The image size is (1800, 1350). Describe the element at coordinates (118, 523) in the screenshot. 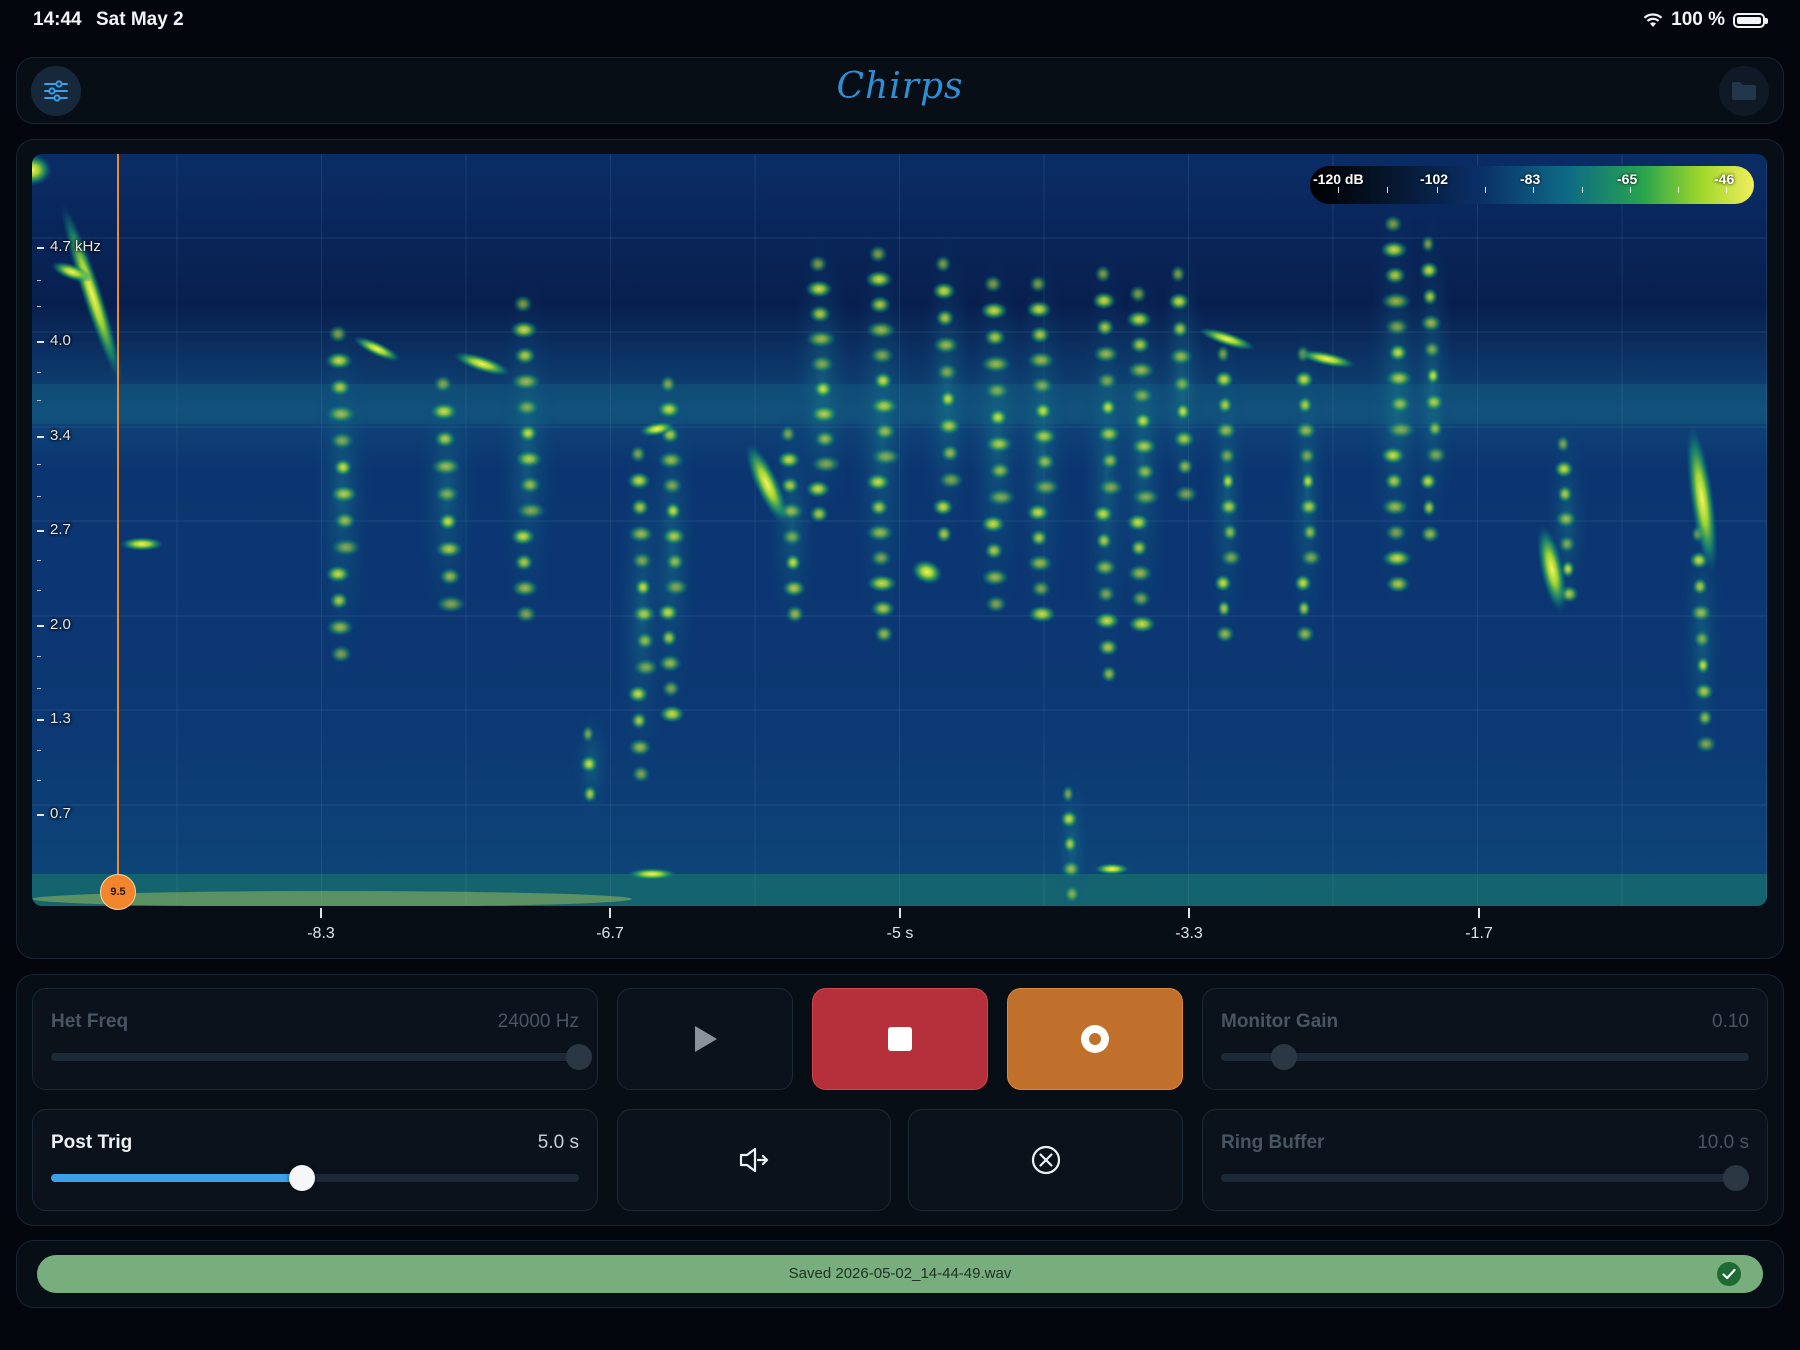

I see `time-cursor-line` at that location.